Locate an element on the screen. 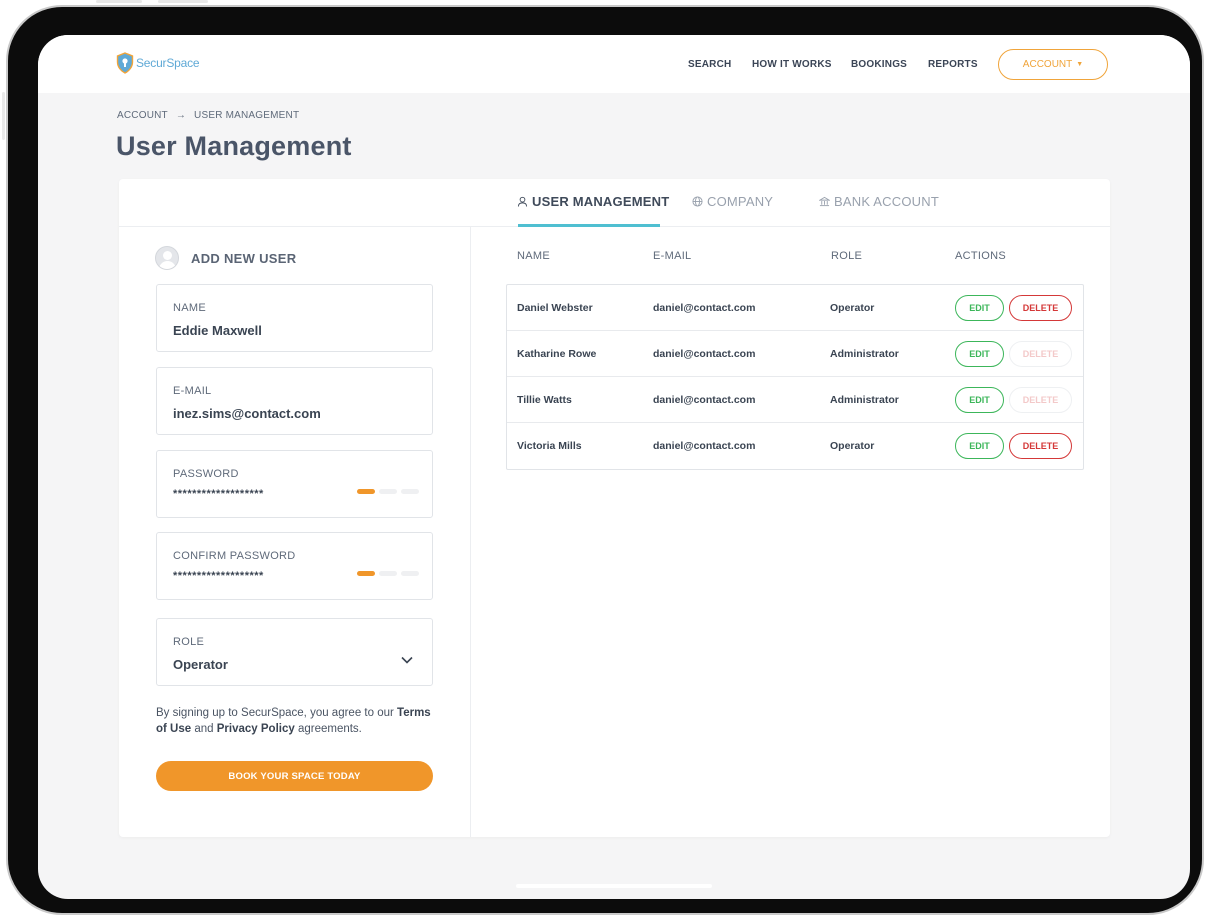 Image resolution: width=1206 pixels, height=917 pixels. user-name: Tillie Watts is located at coordinates (544, 400).